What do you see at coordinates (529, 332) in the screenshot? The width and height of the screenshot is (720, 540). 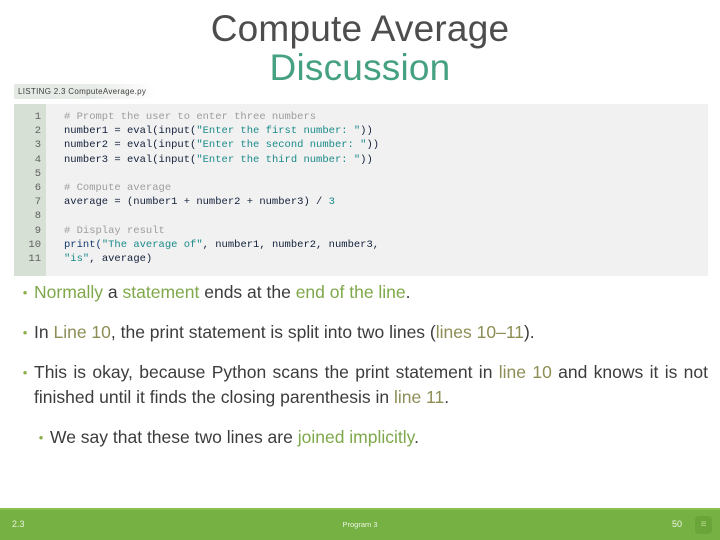 I see `plain-text: ).` at bounding box center [529, 332].